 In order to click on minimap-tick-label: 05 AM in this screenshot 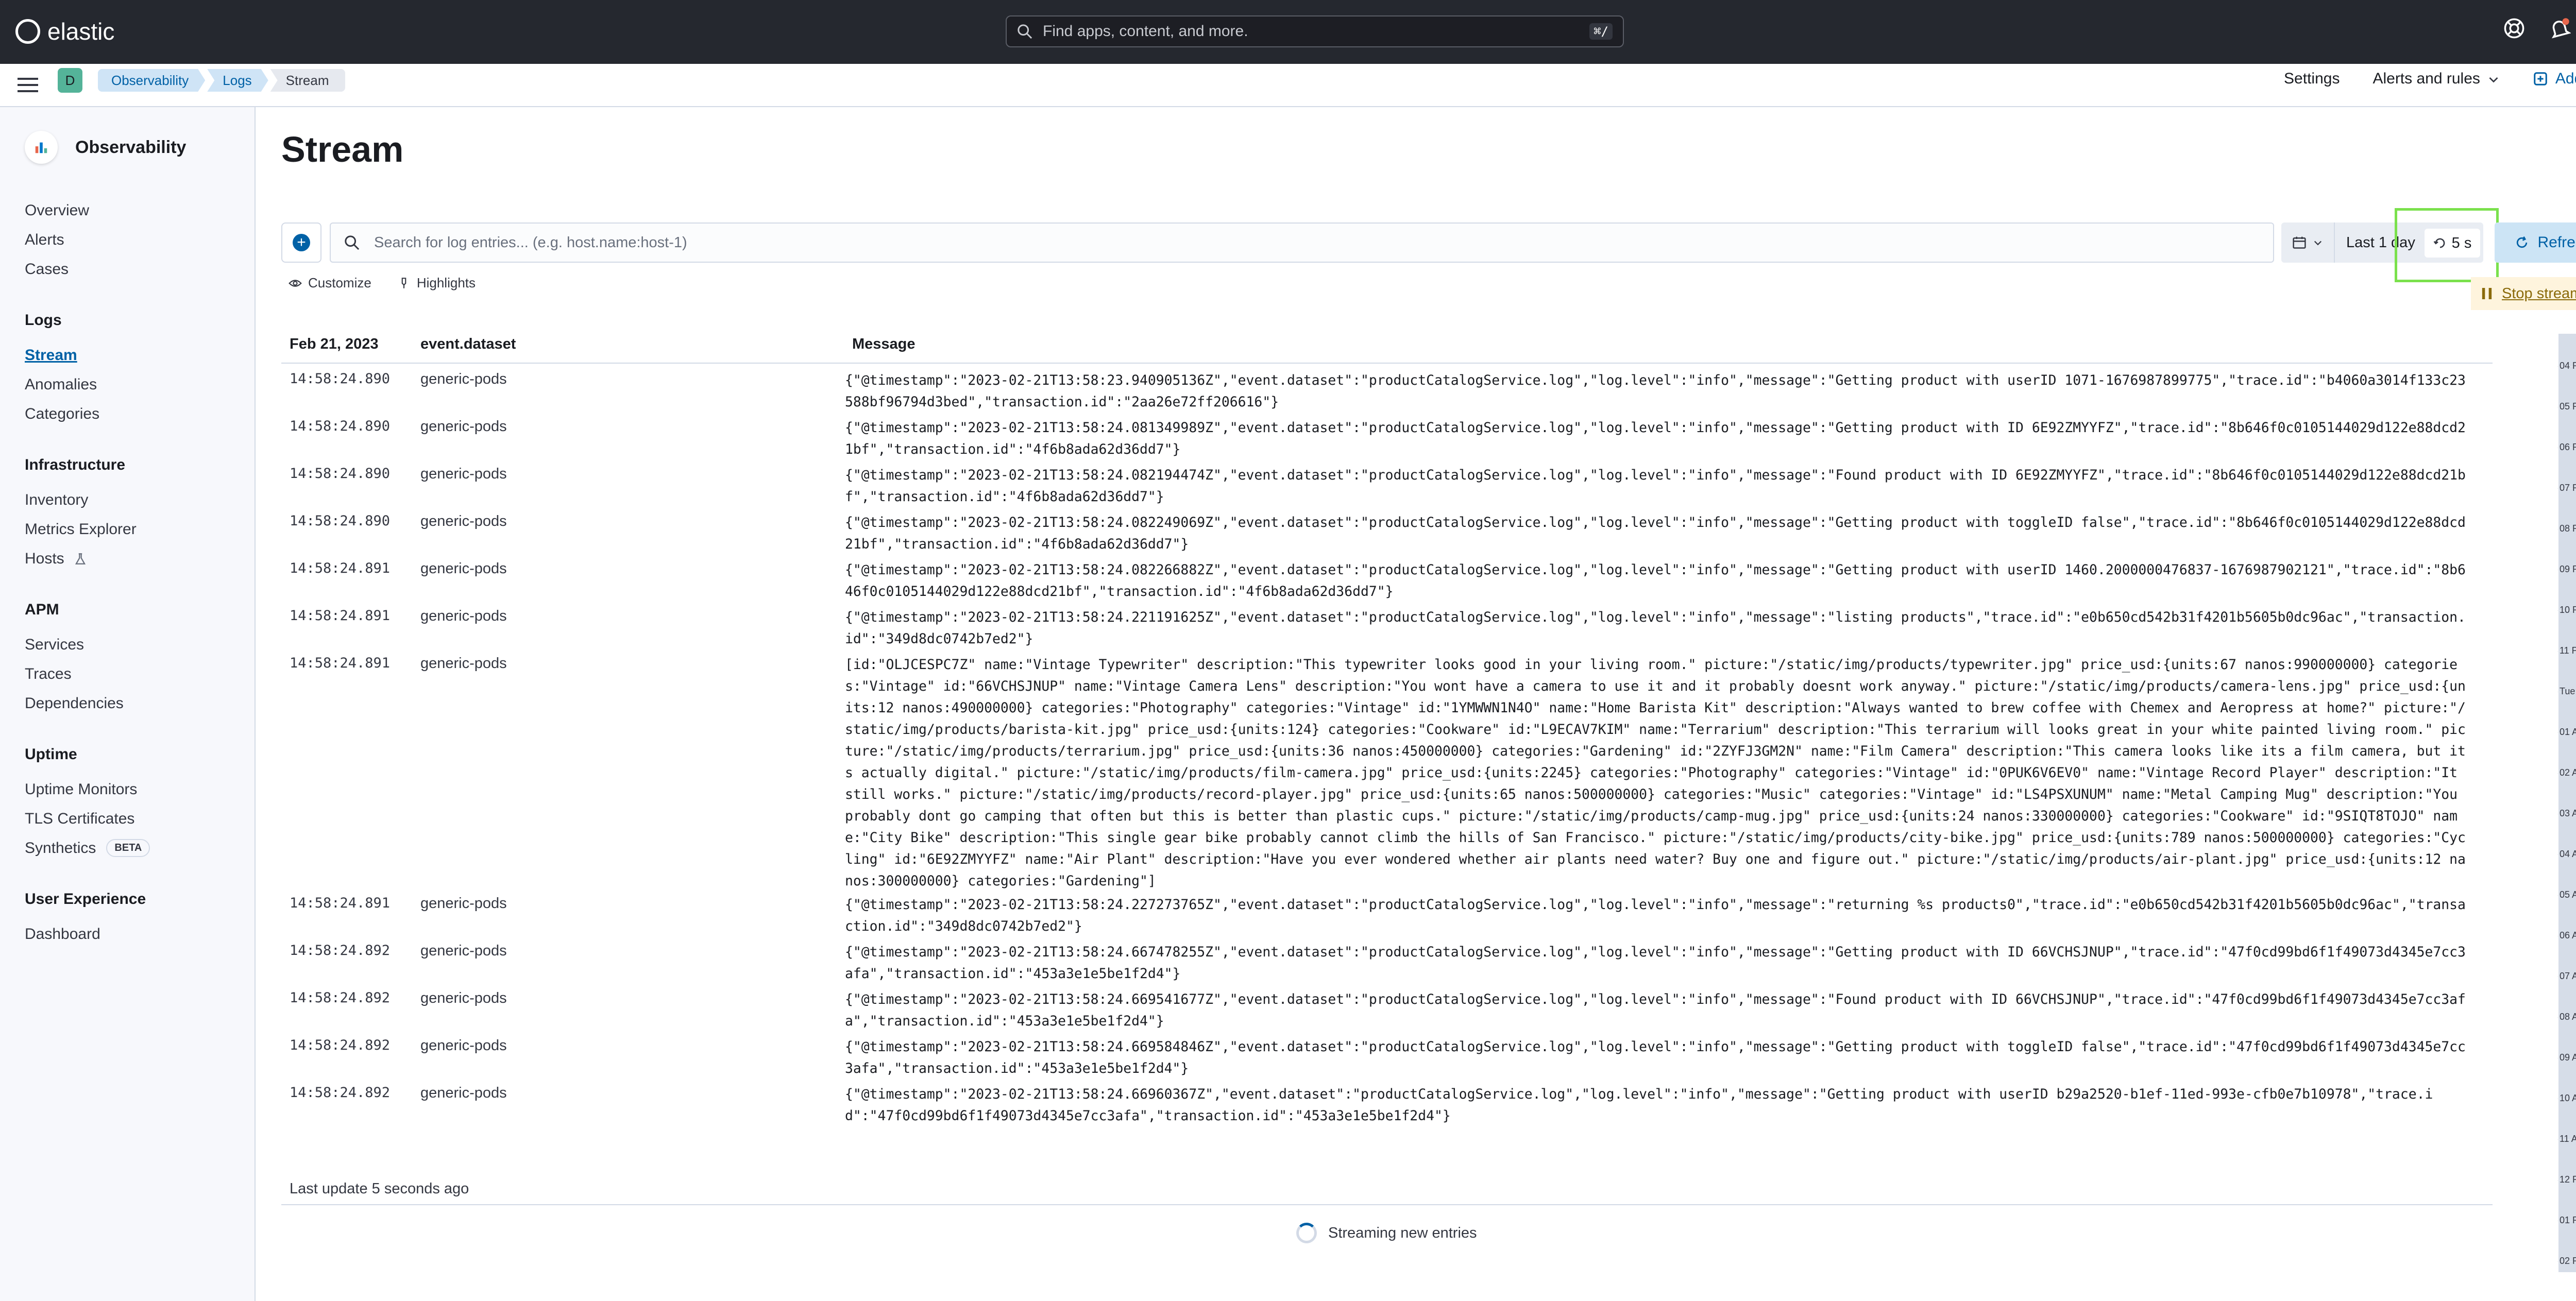, I will do `click(2568, 894)`.